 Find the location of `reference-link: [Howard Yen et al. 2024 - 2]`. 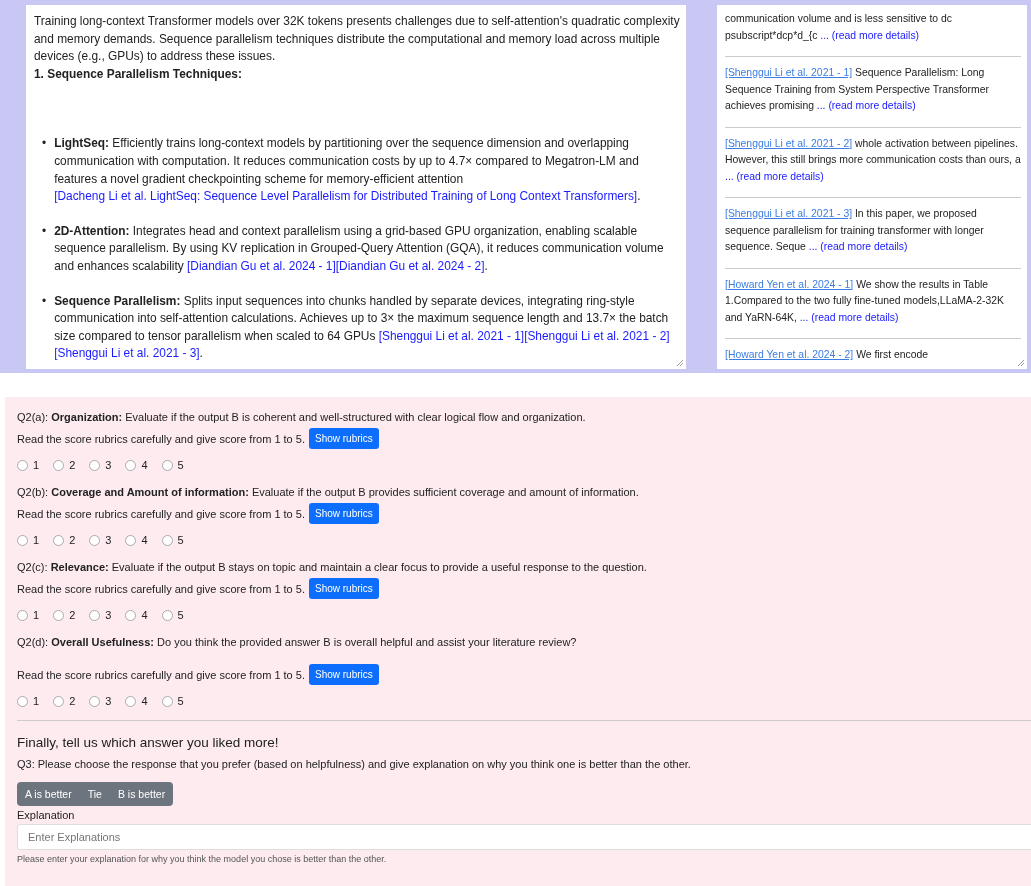

reference-link: [Howard Yen et al. 2024 - 2] is located at coordinates (789, 354).